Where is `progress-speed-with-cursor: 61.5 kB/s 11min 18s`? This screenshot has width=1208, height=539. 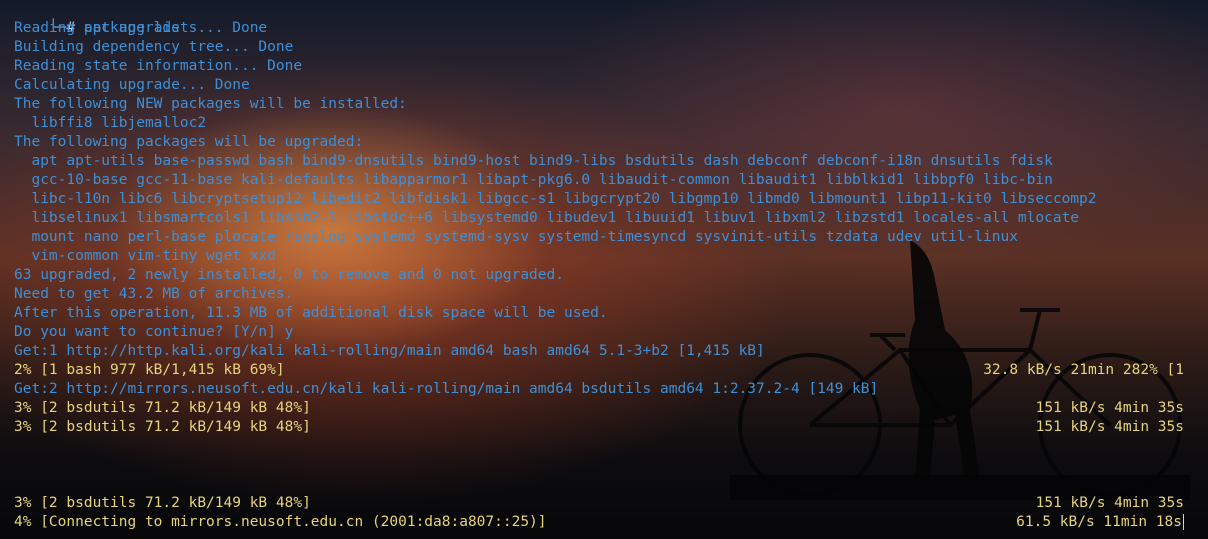 progress-speed-with-cursor: 61.5 kB/s 11min 18s is located at coordinates (1100, 522).